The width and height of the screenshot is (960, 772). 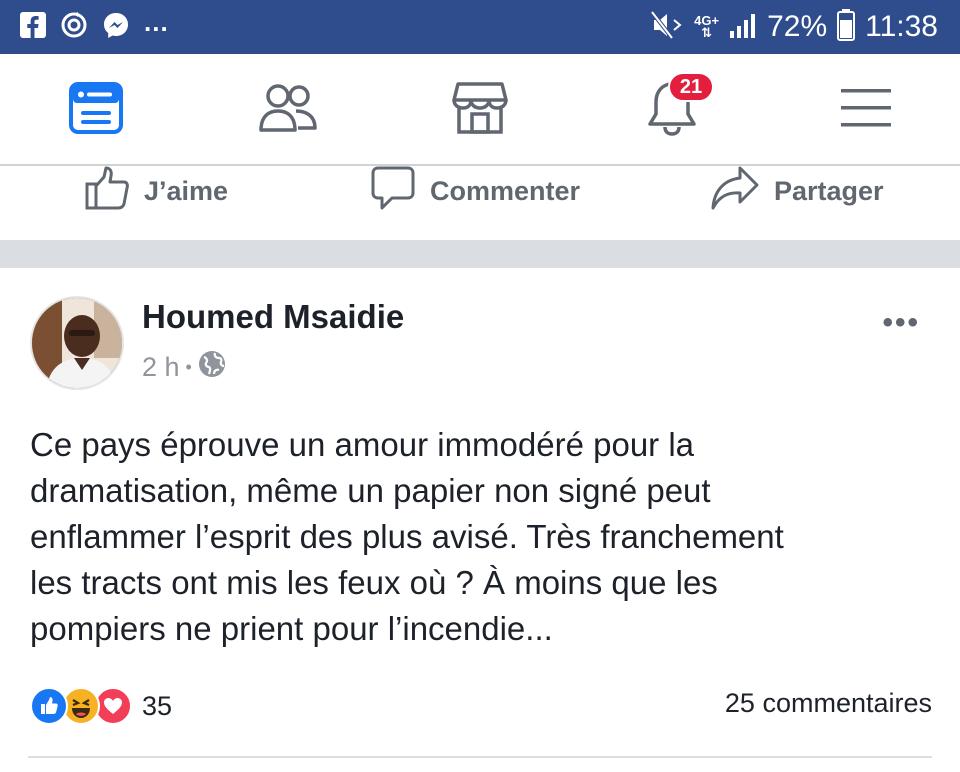 What do you see at coordinates (505, 190) in the screenshot?
I see `comment-label: Commenter` at bounding box center [505, 190].